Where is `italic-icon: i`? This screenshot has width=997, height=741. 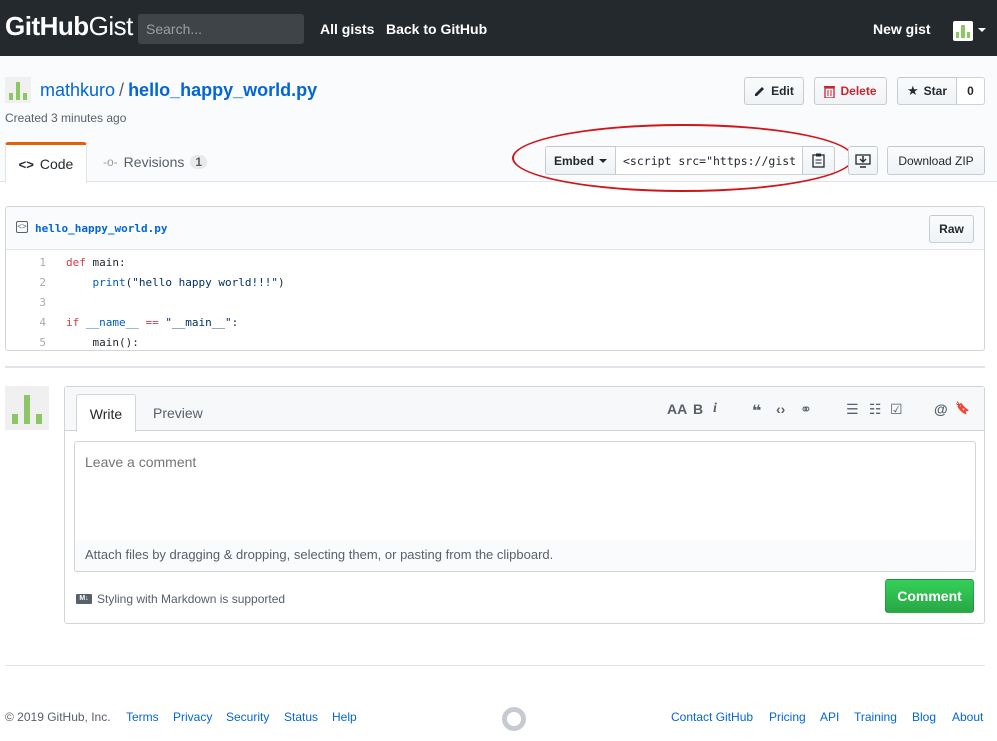
italic-icon: i is located at coordinates (715, 409).